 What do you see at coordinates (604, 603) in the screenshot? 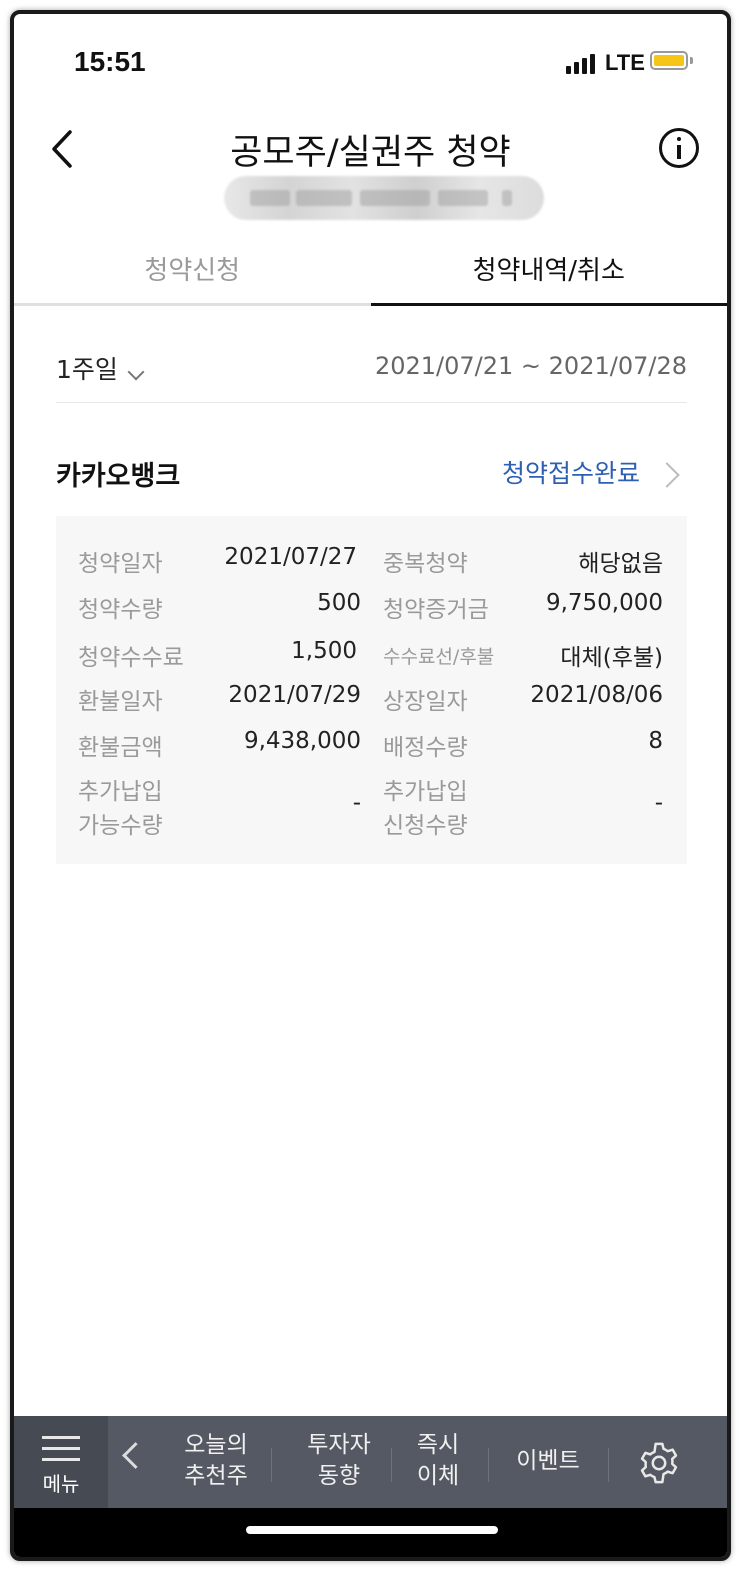
I see `value-deposit: 9,750,000` at bounding box center [604, 603].